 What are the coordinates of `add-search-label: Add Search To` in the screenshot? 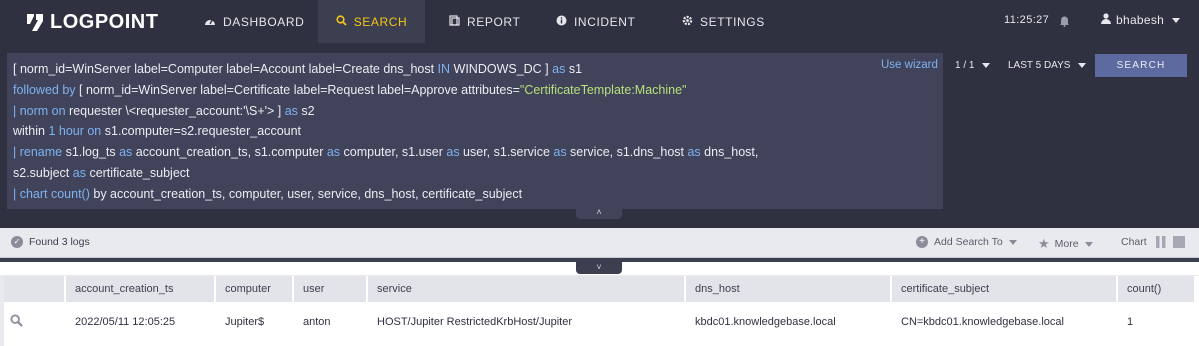 It's located at (968, 242).